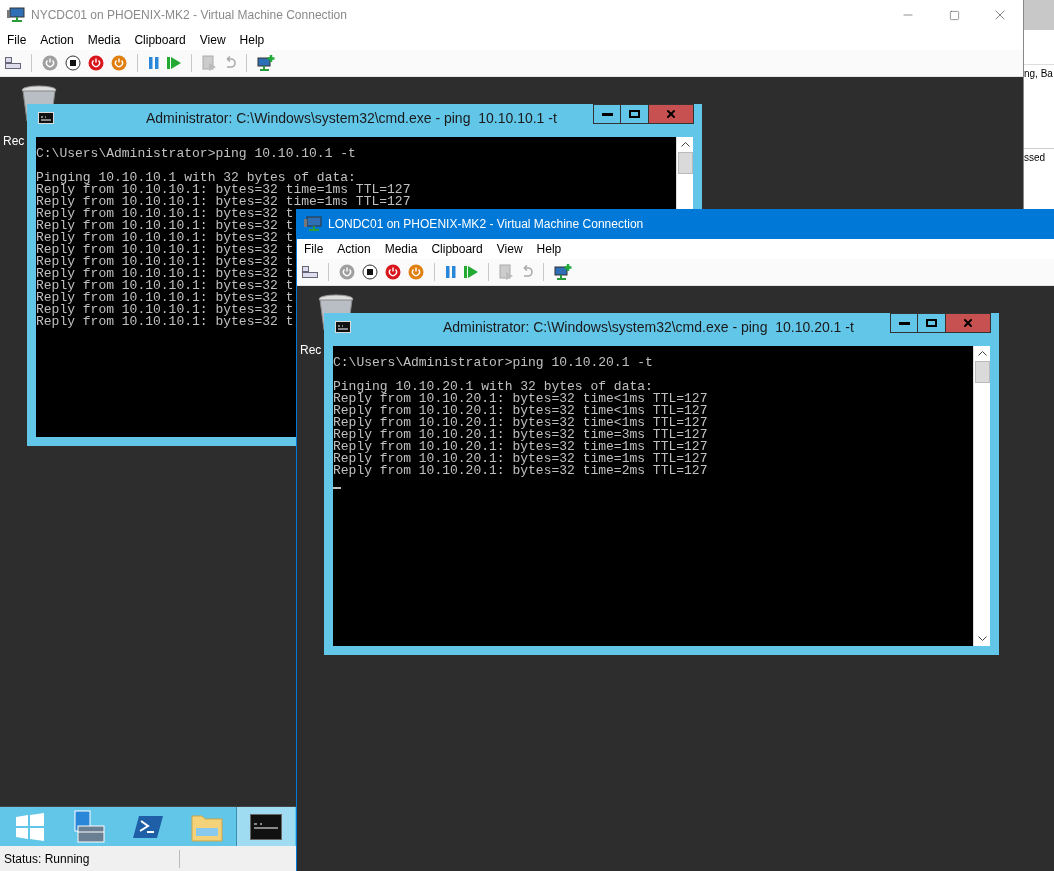  What do you see at coordinates (982, 638) in the screenshot?
I see `scroll-down-icon` at bounding box center [982, 638].